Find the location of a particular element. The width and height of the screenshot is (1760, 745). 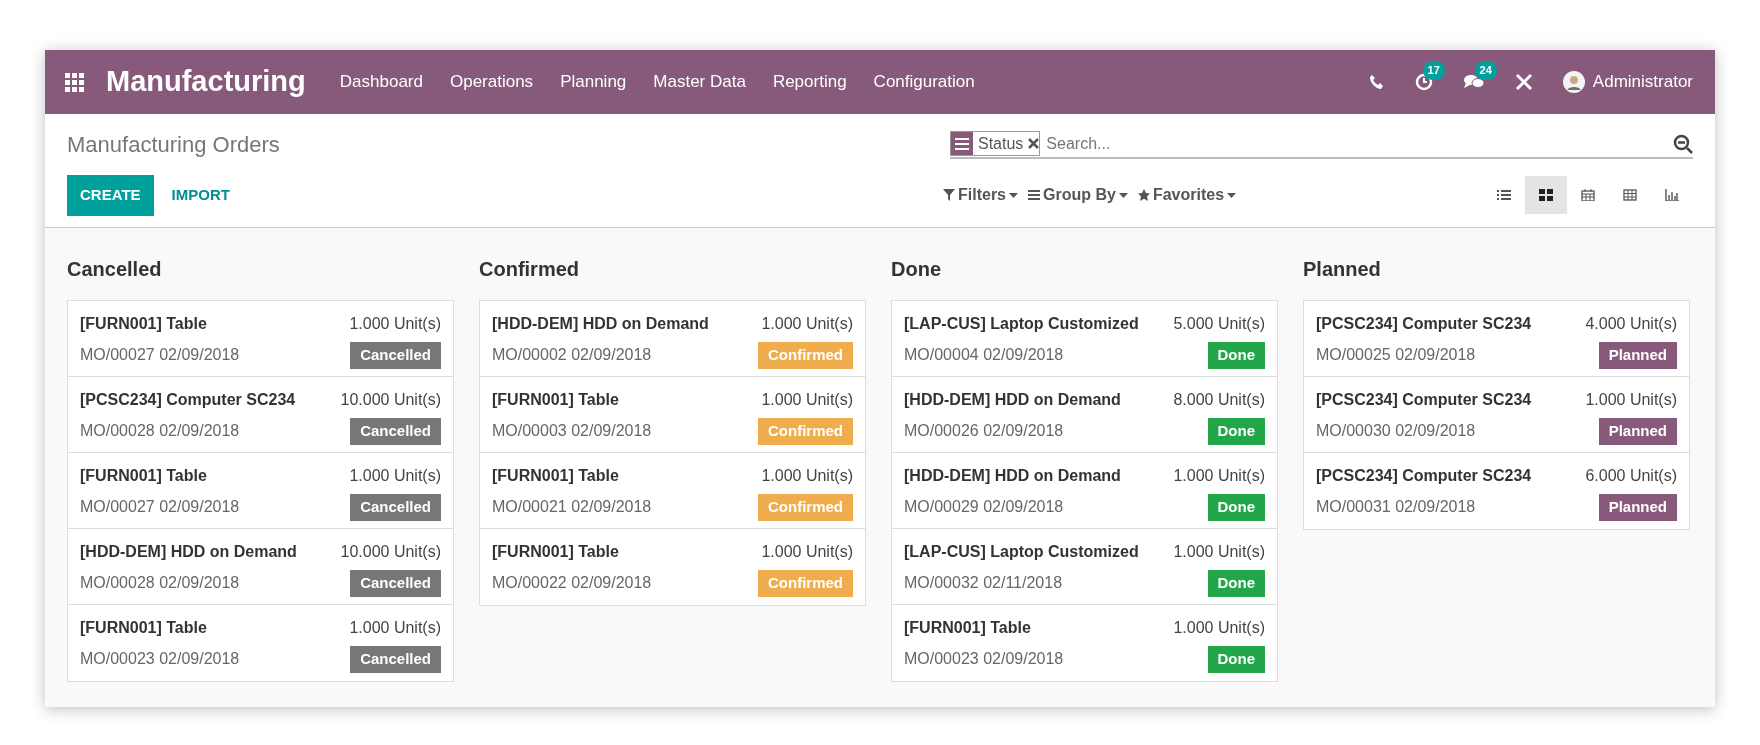

order-reference: MO/00004 02/09/2018 is located at coordinates (984, 355).